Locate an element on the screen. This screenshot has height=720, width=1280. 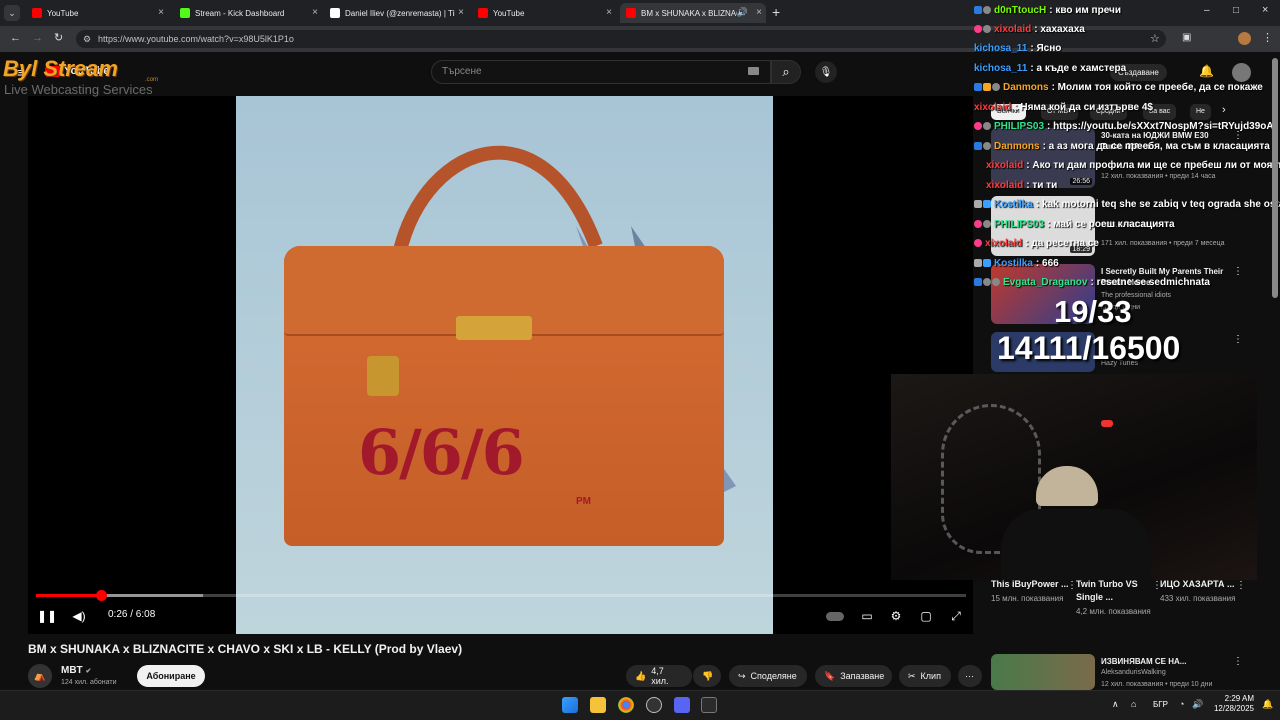
like-button: 👍 4,7 хил. is located at coordinates (659, 676).